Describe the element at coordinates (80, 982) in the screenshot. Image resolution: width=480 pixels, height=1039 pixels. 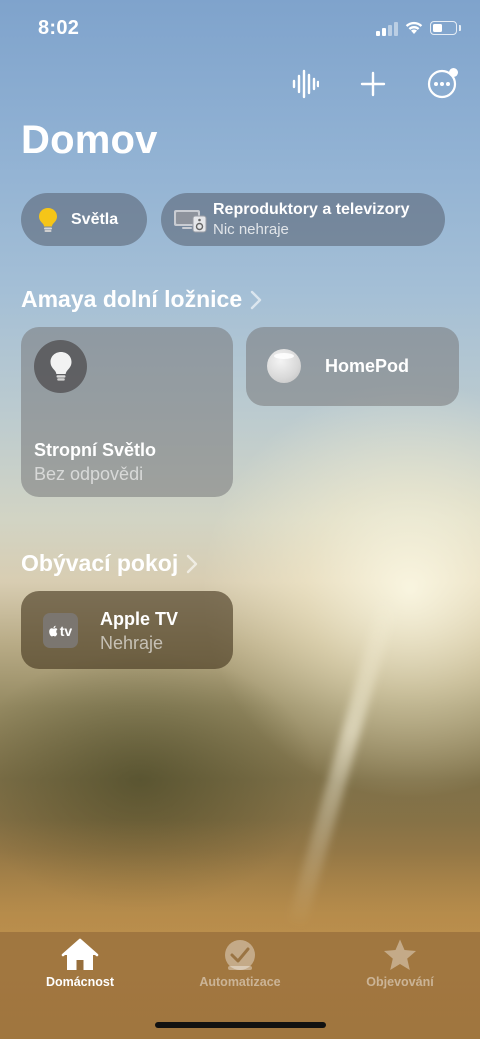
I see `tab-label: Domácnost` at that location.